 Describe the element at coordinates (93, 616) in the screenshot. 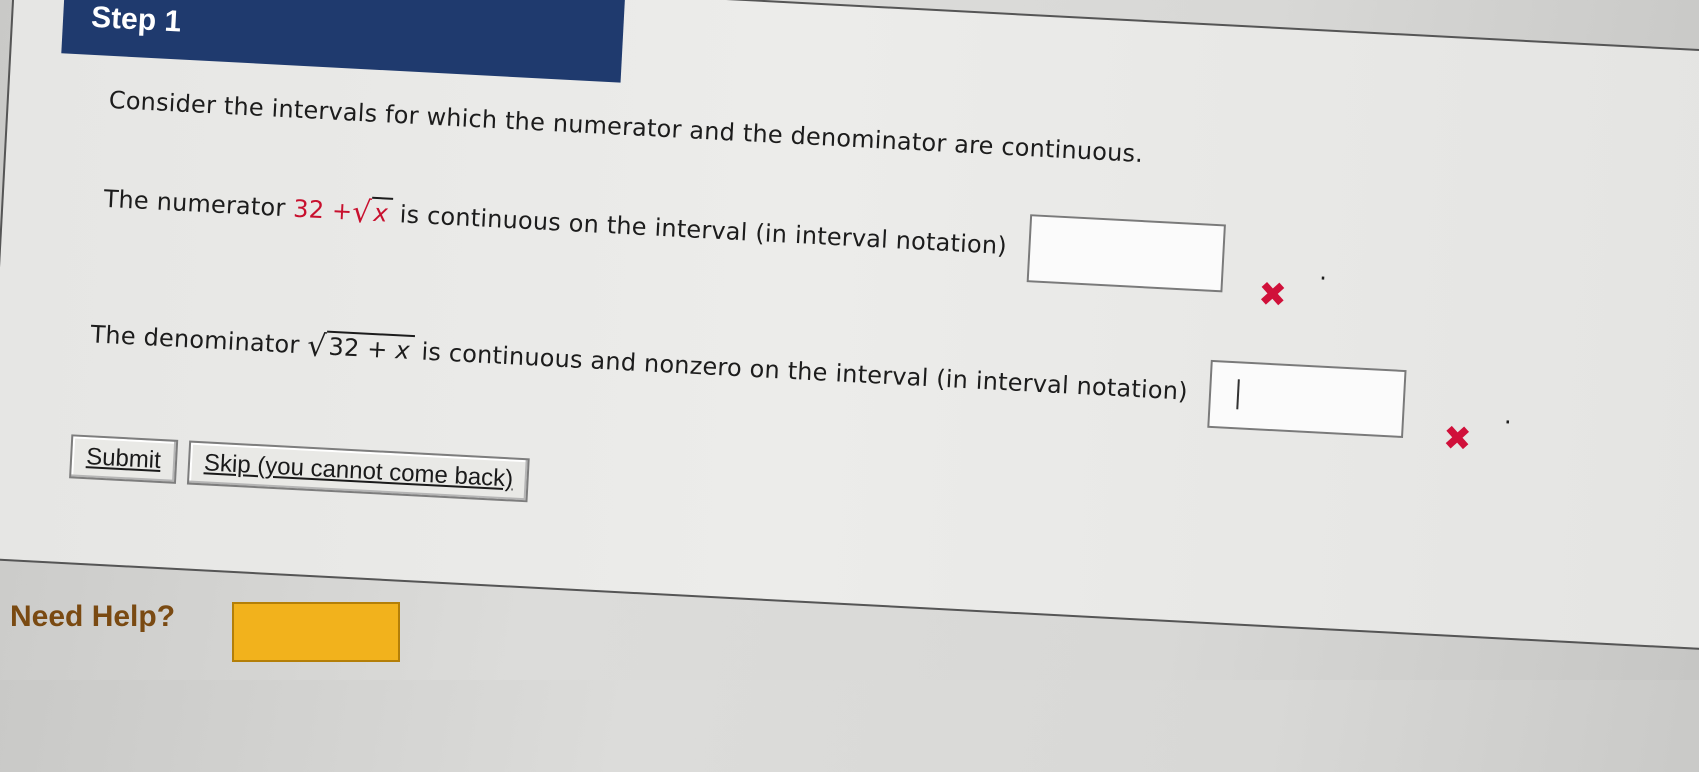

I see `need-help-label: Need Help?` at that location.